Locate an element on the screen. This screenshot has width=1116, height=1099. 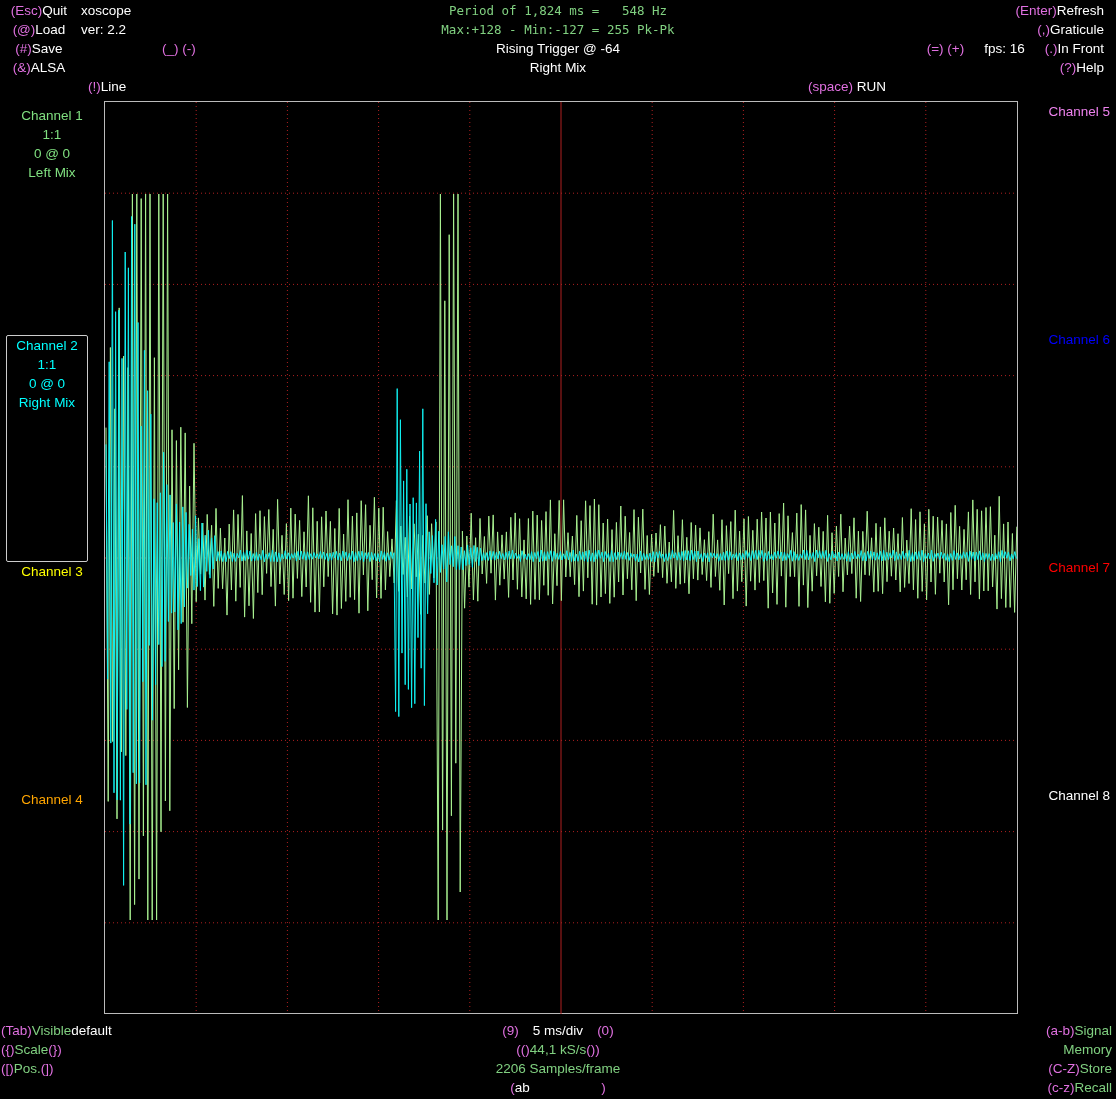
status-text: fps: 16 is located at coordinates (1004, 48).